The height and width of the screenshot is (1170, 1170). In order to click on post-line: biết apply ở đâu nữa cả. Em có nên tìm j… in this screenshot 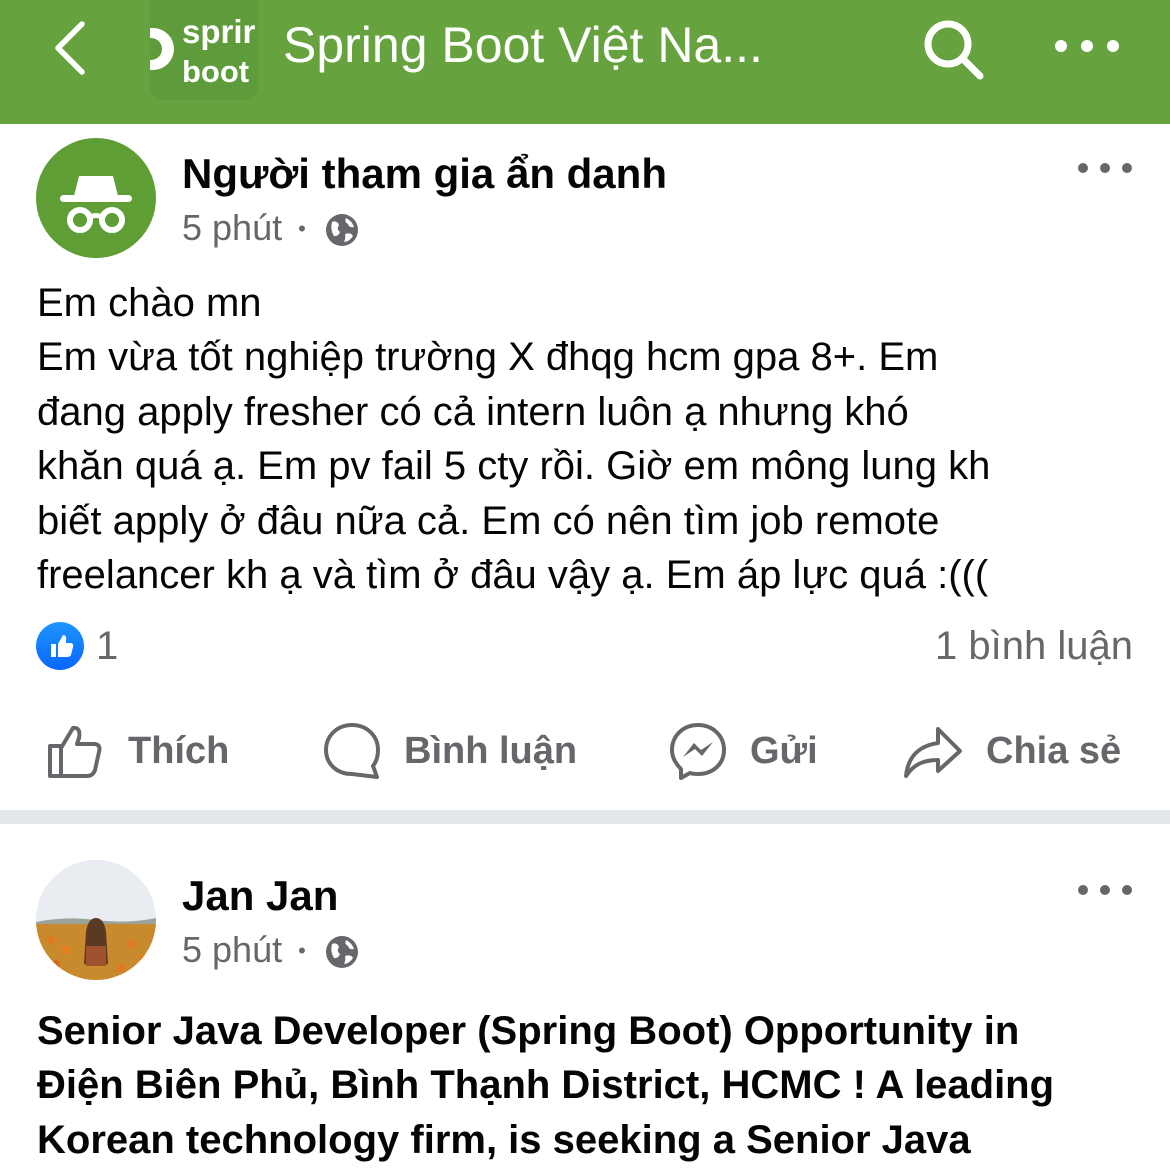, I will do `click(488, 520)`.